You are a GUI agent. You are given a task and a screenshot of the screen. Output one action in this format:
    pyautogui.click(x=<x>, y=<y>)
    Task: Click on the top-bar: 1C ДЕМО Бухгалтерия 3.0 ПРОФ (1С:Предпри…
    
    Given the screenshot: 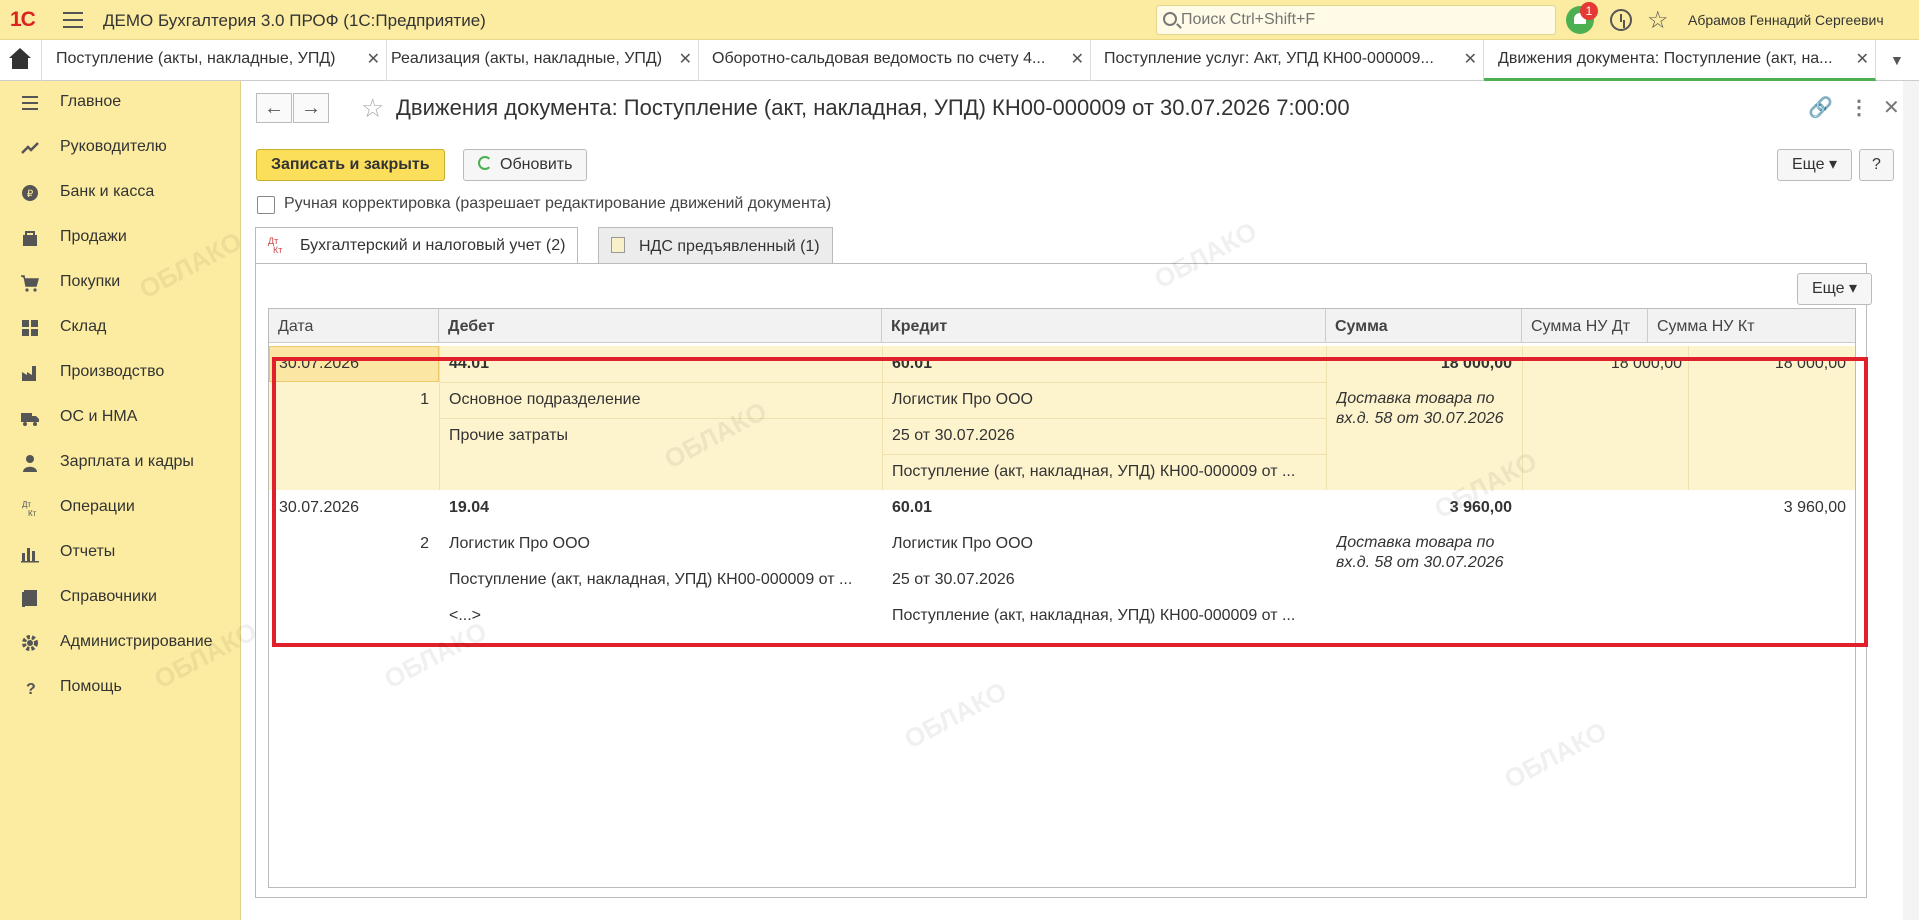 What is the action you would take?
    pyautogui.click(x=959, y=20)
    